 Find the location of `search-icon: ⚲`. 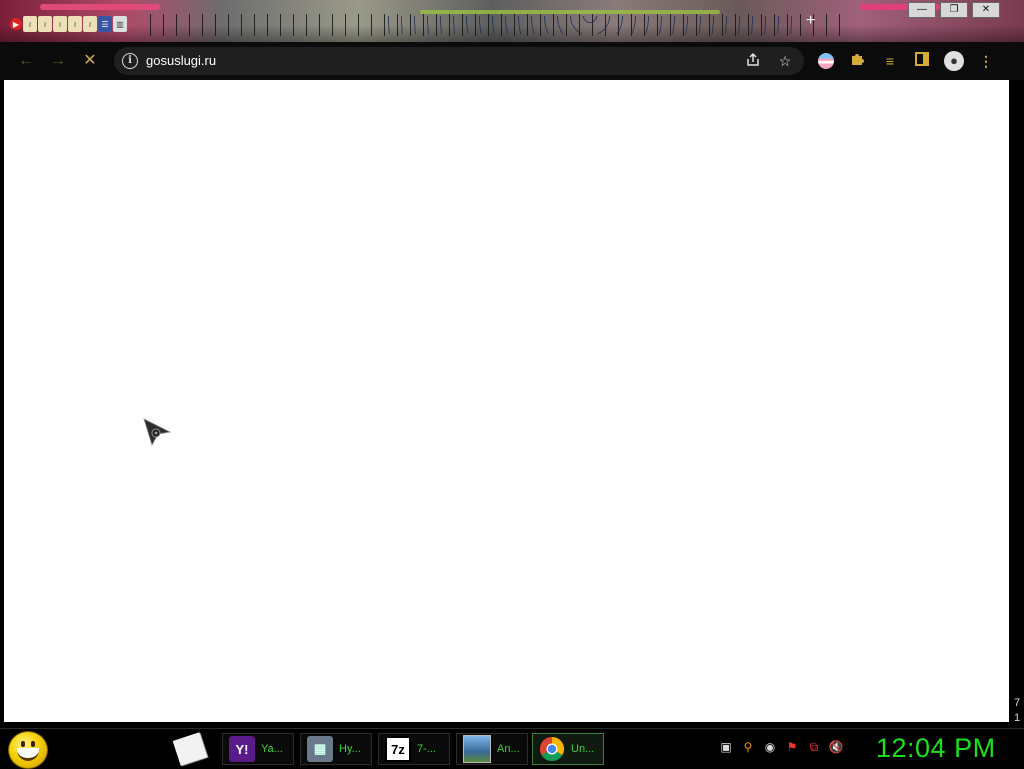

search-icon: ⚲ is located at coordinates (748, 747).